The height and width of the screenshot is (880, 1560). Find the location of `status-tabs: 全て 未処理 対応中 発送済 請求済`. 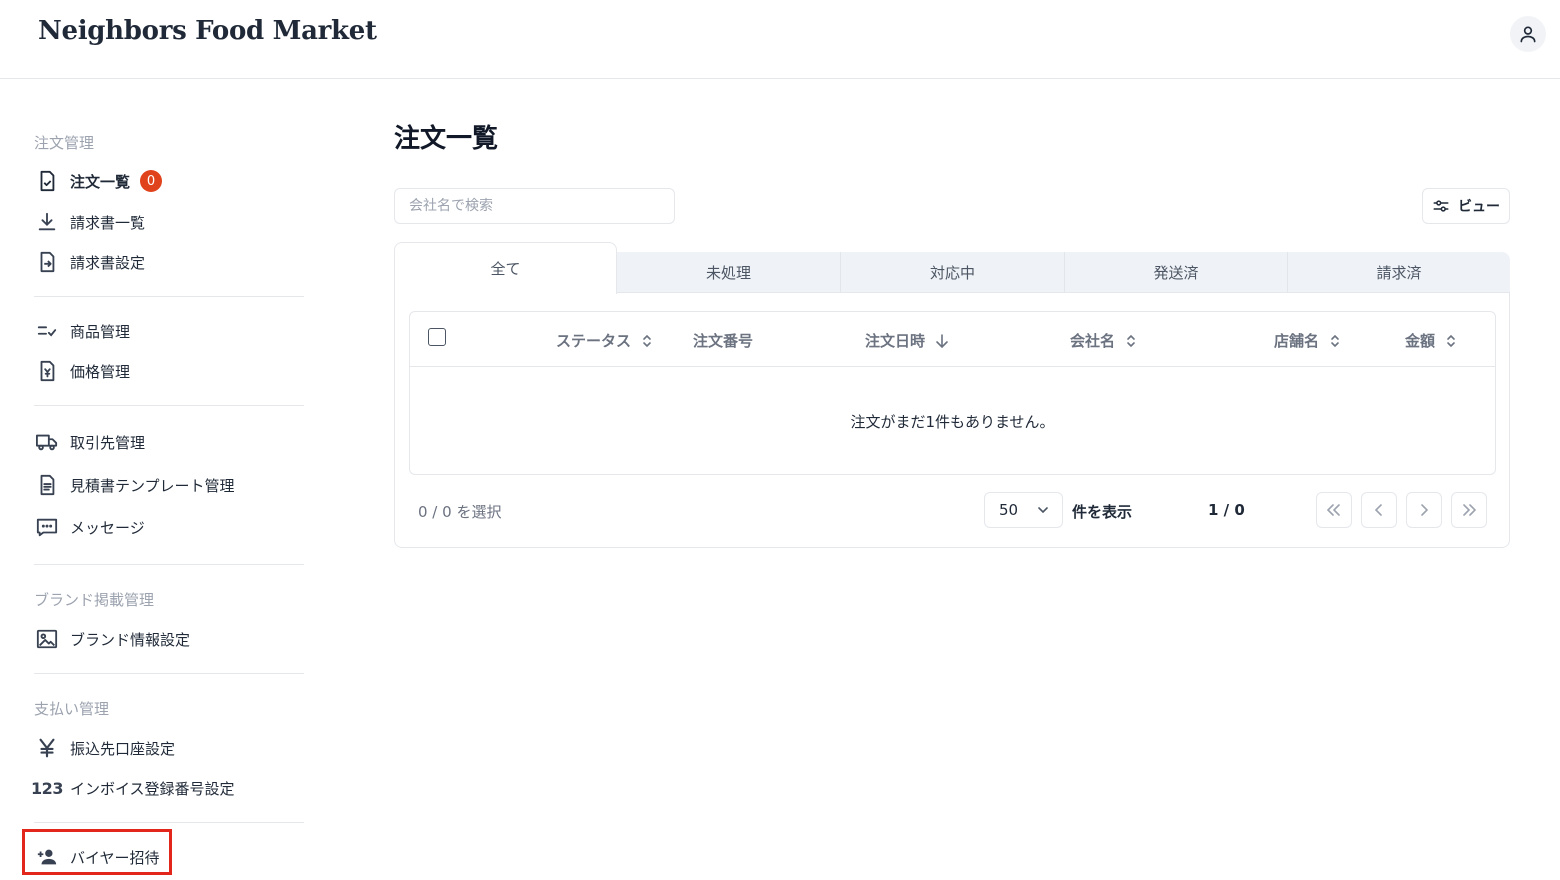

status-tabs: 全て 未処理 対応中 発送済 請求済 is located at coordinates (952, 268).